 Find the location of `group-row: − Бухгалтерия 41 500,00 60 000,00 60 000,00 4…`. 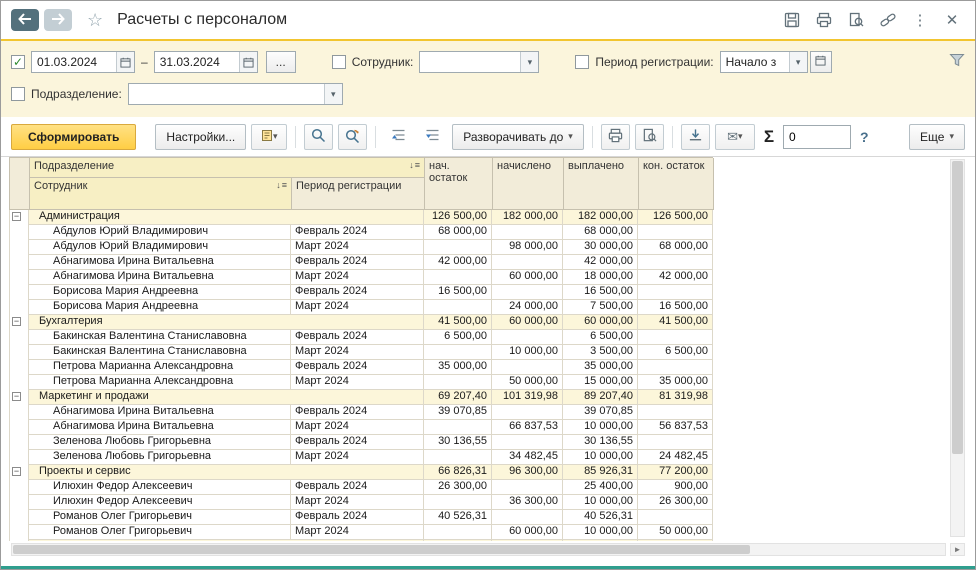

group-row: − Бухгалтерия 41 500,00 60 000,00 60 000,00 4… is located at coordinates (361, 322).